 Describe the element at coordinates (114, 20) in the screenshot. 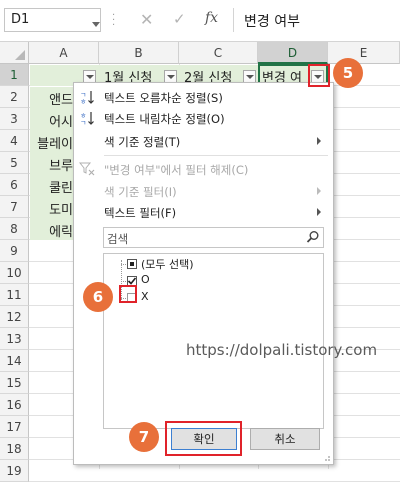

I see `formula-bar-grip-icon: · · ·` at that location.